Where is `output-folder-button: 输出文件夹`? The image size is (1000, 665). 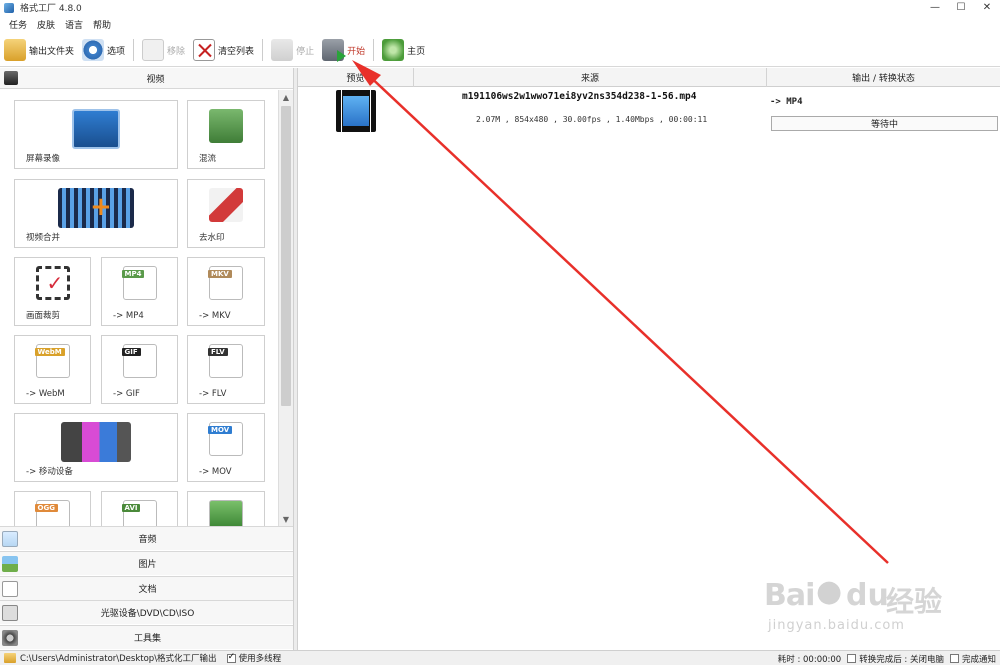
output-folder-button: 输出文件夹 is located at coordinates (39, 50).